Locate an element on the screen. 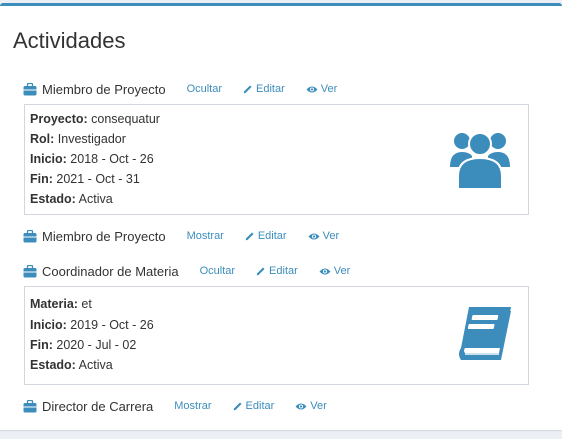  detail-line: Materia: et is located at coordinates (61, 304).